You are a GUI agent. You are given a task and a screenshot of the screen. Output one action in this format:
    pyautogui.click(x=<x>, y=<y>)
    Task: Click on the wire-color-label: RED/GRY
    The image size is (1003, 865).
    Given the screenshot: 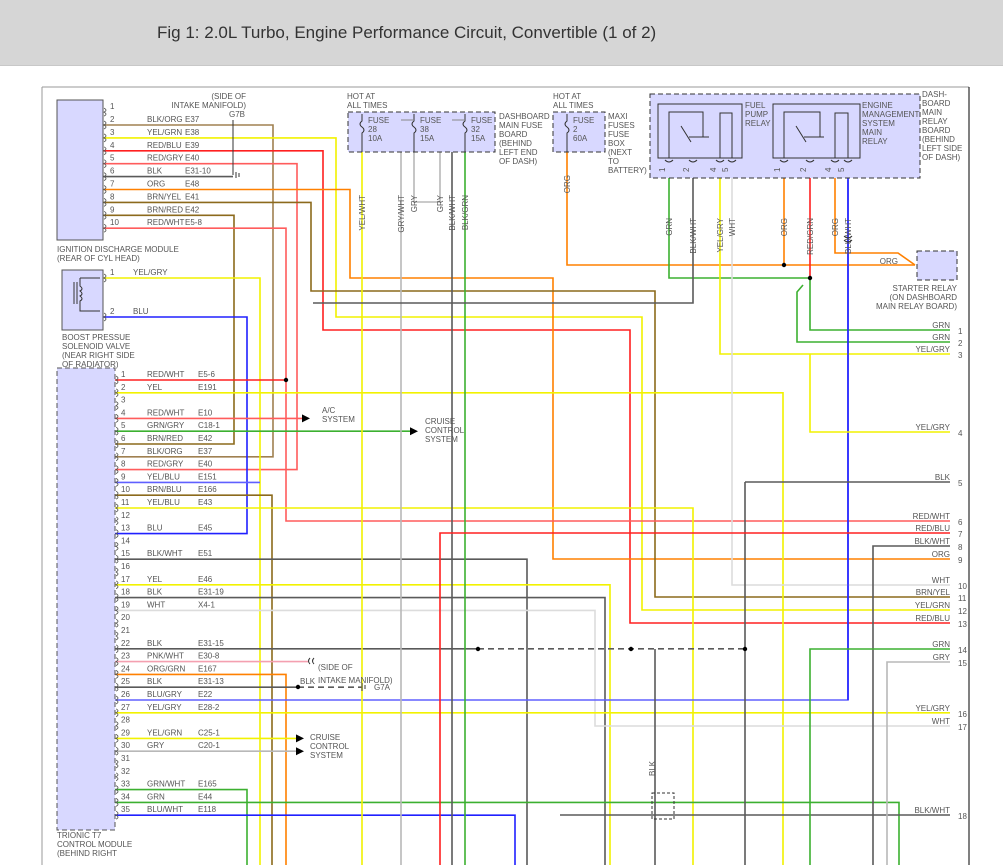 What is the action you would take?
    pyautogui.click(x=165, y=464)
    